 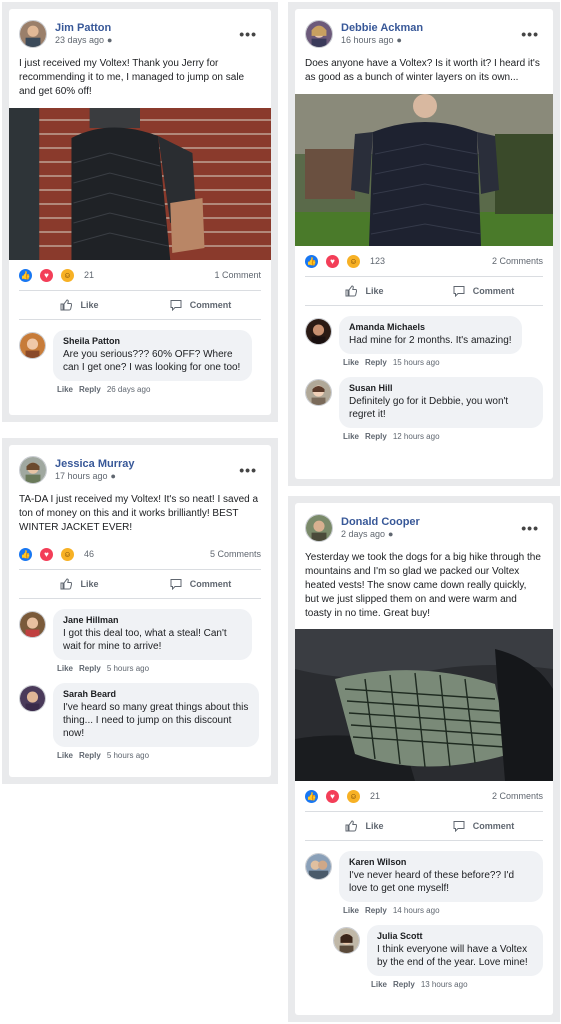 I want to click on reaction-count: 123, so click(x=377, y=261).